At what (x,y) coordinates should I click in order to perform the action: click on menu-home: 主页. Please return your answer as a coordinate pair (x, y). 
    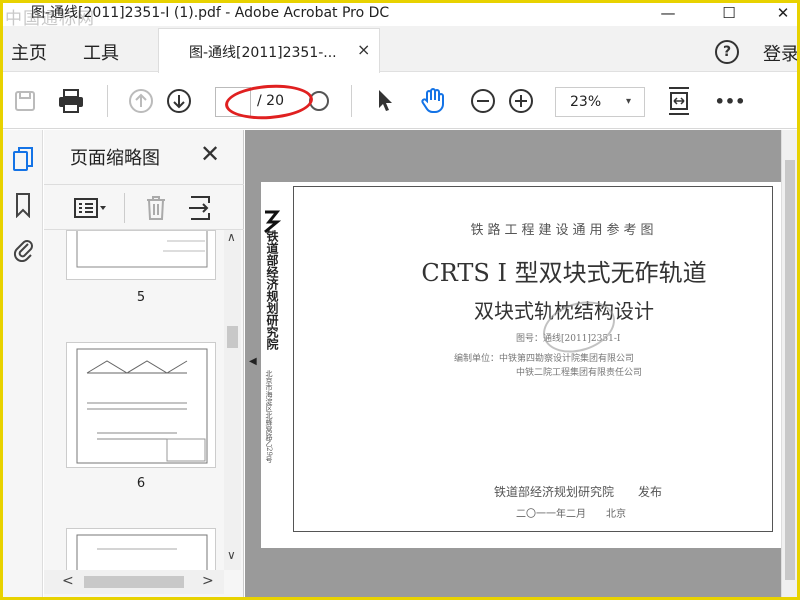
    Looking at the image, I should click on (29, 52).